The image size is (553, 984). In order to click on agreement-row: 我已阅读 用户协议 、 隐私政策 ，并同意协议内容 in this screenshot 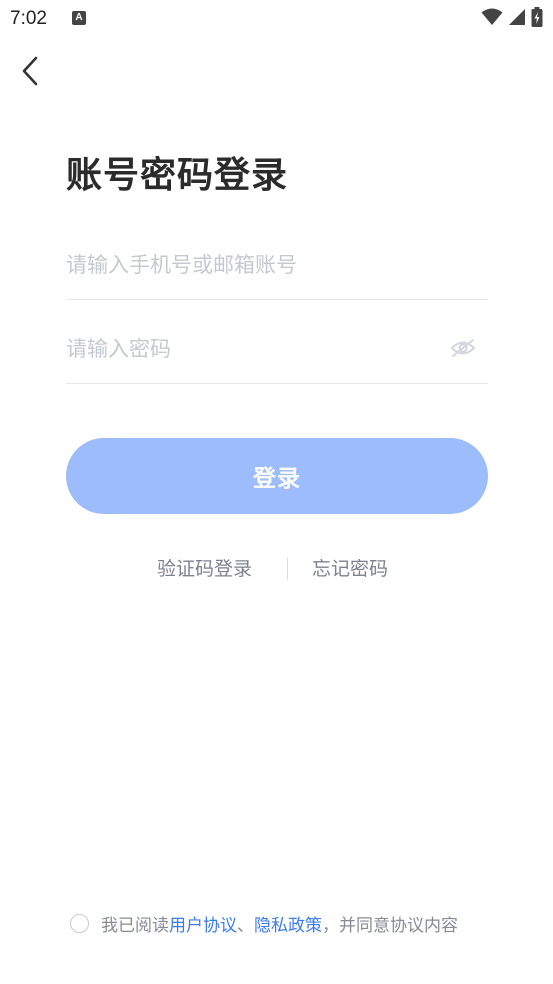, I will do `click(264, 923)`.